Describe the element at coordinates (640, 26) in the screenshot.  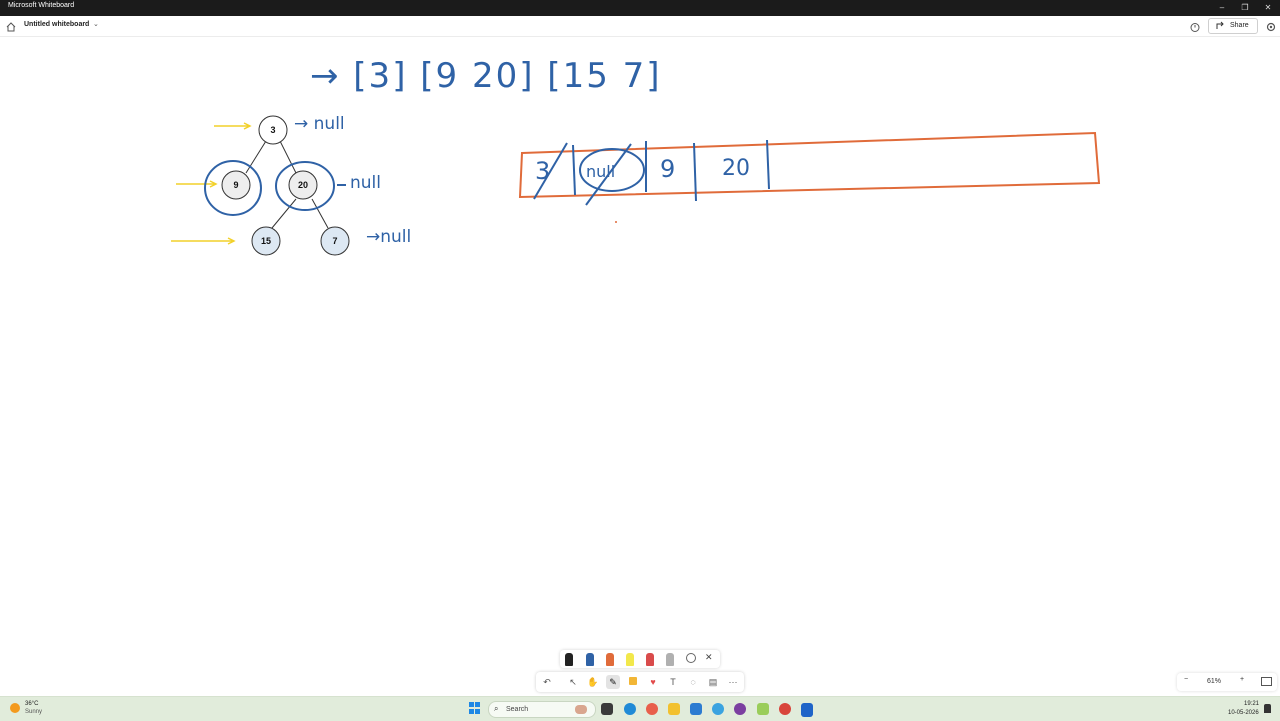
I see `command-bar: Untitled whiteboard ⌄ Share` at that location.